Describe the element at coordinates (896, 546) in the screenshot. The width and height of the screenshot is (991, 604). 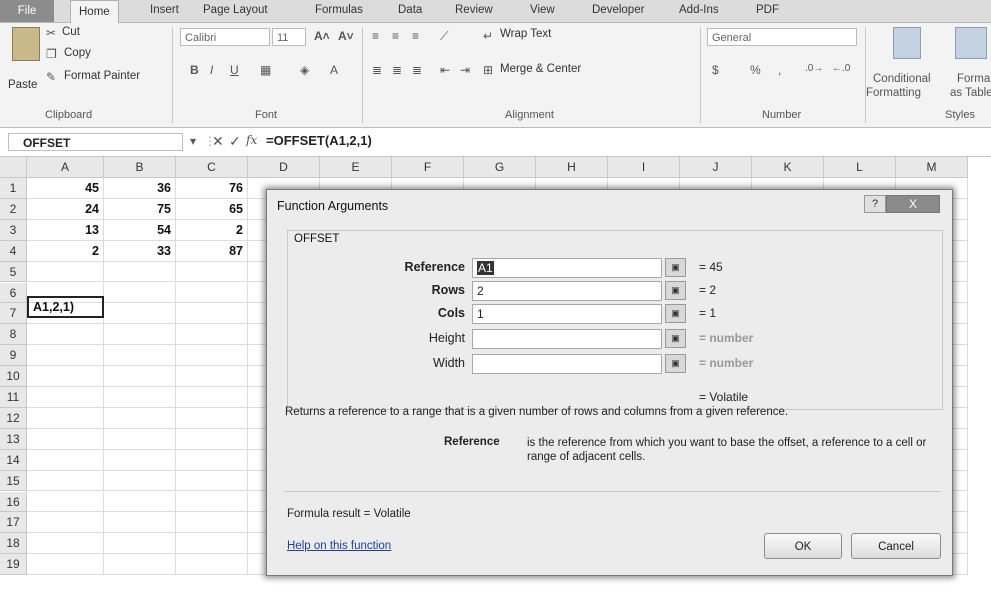
I see `cancel-button: Cancel` at that location.